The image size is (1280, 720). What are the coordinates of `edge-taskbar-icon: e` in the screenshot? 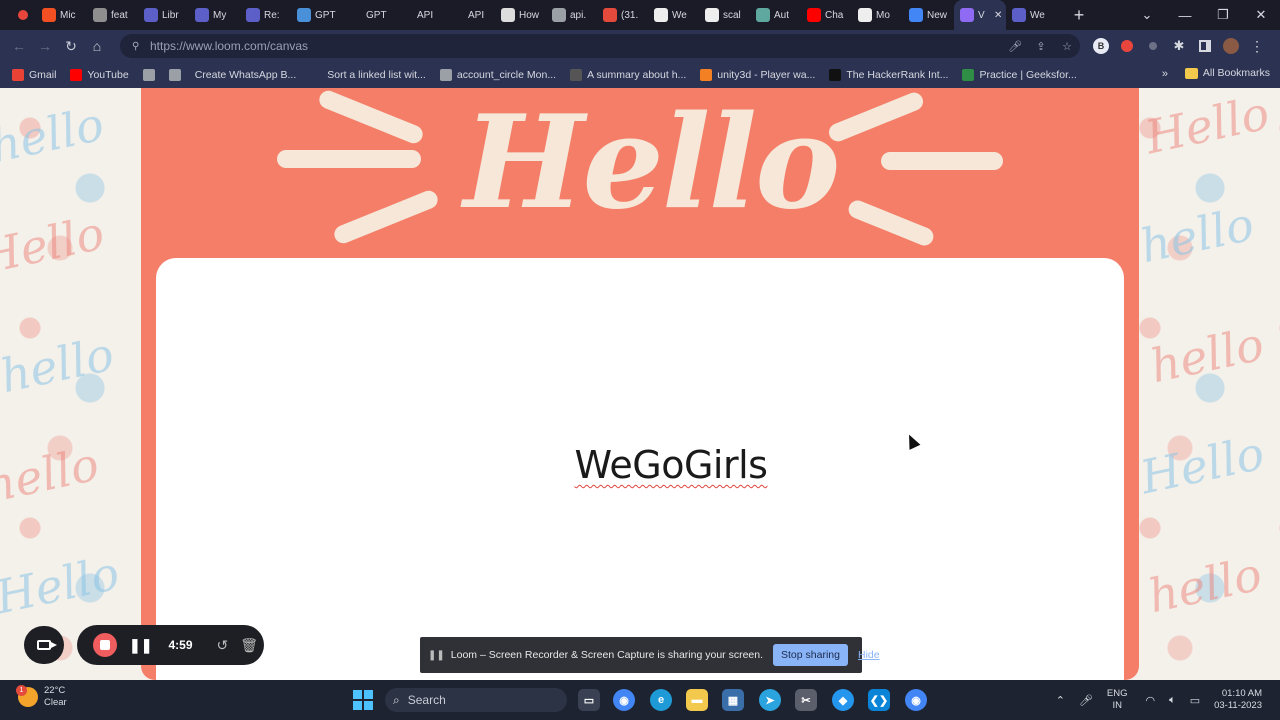 It's located at (661, 700).